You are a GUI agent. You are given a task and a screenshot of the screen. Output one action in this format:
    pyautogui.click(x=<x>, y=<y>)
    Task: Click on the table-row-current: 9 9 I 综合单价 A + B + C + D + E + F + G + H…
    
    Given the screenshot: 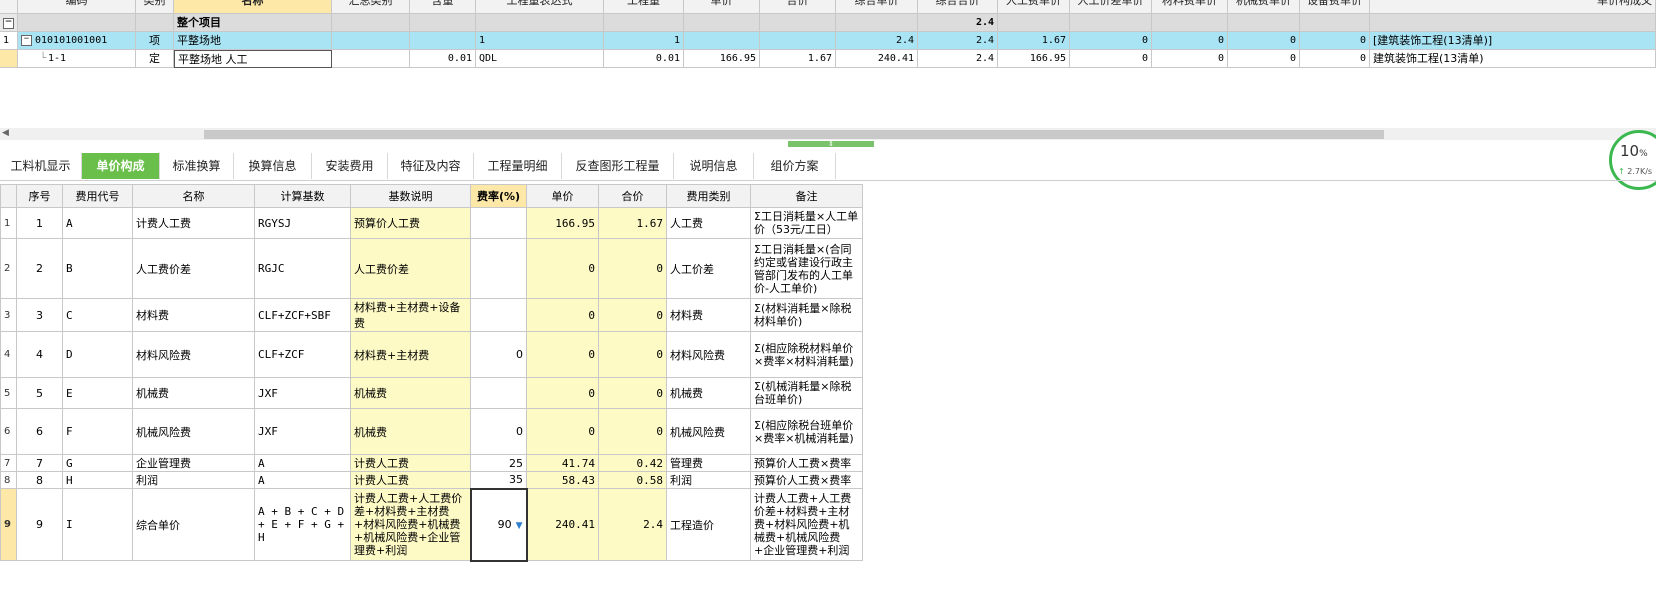 What is the action you would take?
    pyautogui.click(x=431, y=524)
    